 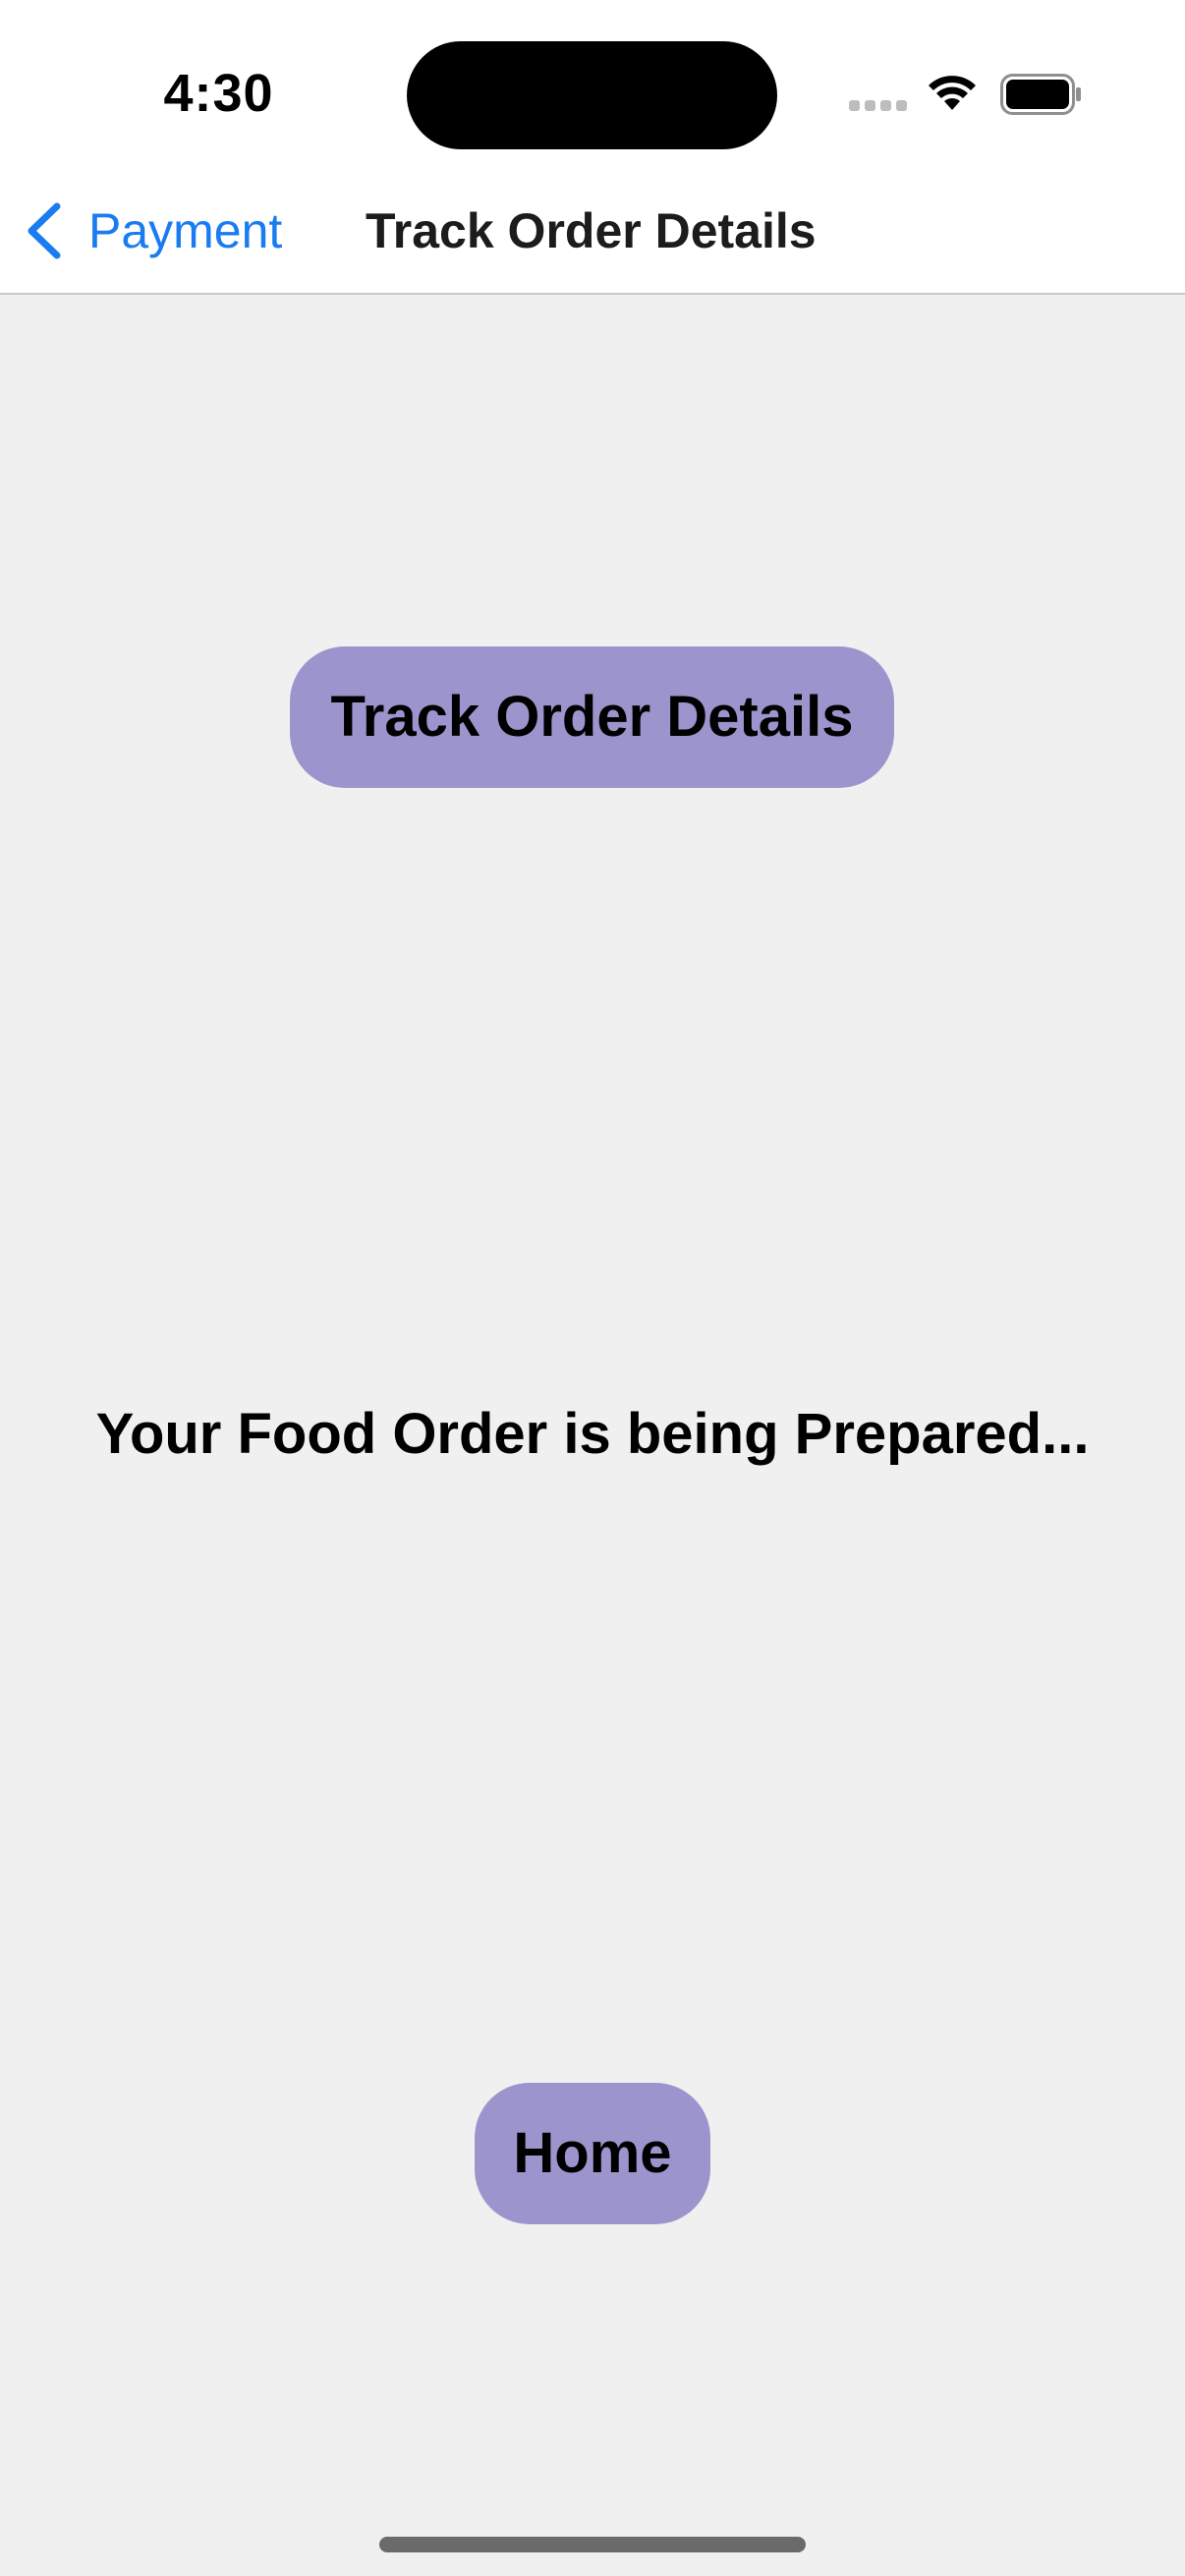 What do you see at coordinates (592, 95) in the screenshot?
I see `dynamic-island` at bounding box center [592, 95].